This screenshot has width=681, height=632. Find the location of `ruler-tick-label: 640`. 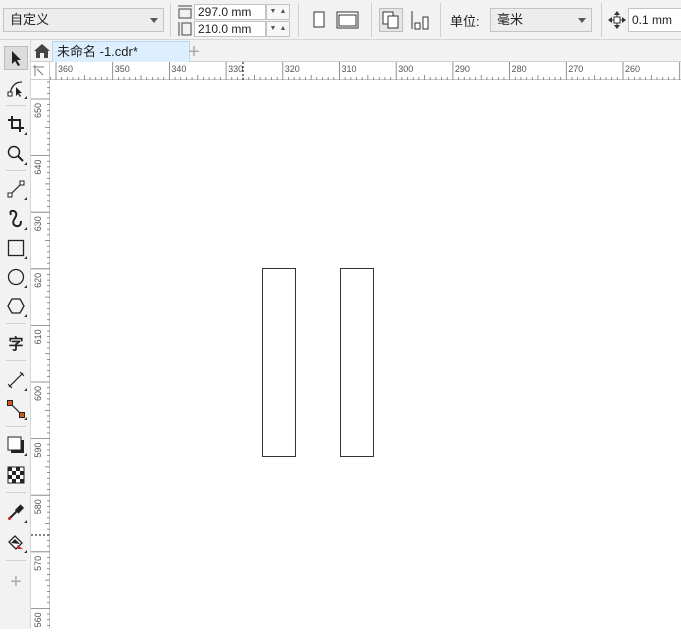

ruler-tick-label: 640 is located at coordinates (38, 167).